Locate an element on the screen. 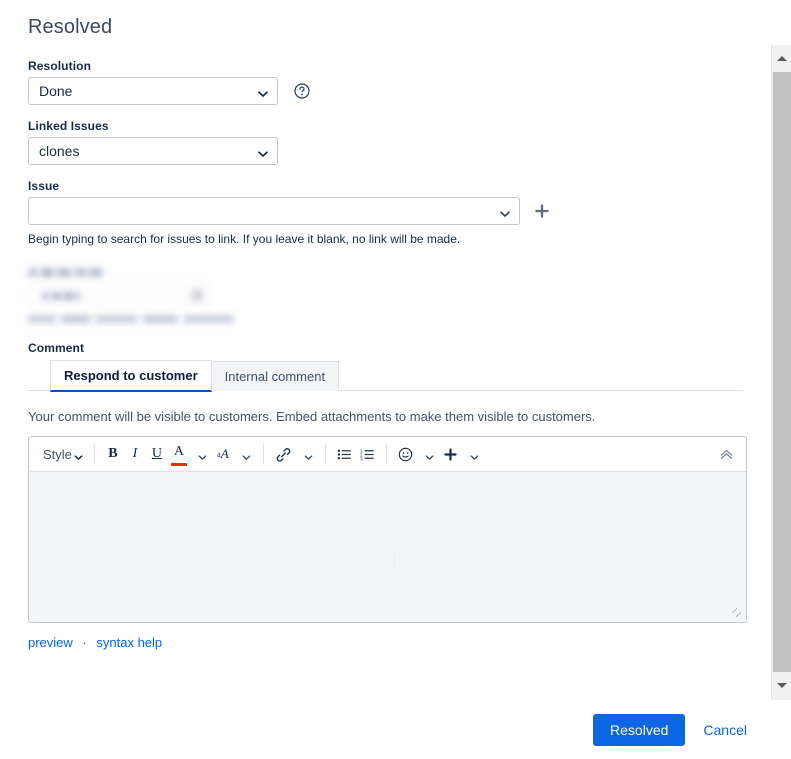  redacted-field-block is located at coordinates (385, 295).